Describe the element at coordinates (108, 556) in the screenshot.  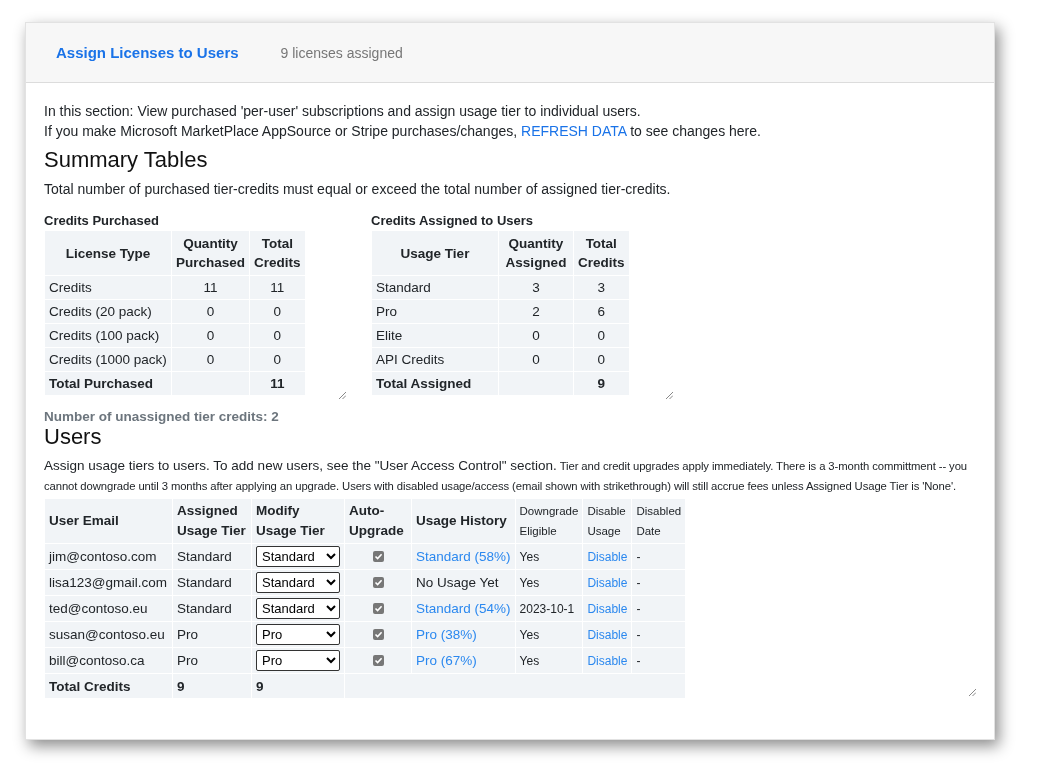
I see `table-cell: jim@contoso.com` at that location.